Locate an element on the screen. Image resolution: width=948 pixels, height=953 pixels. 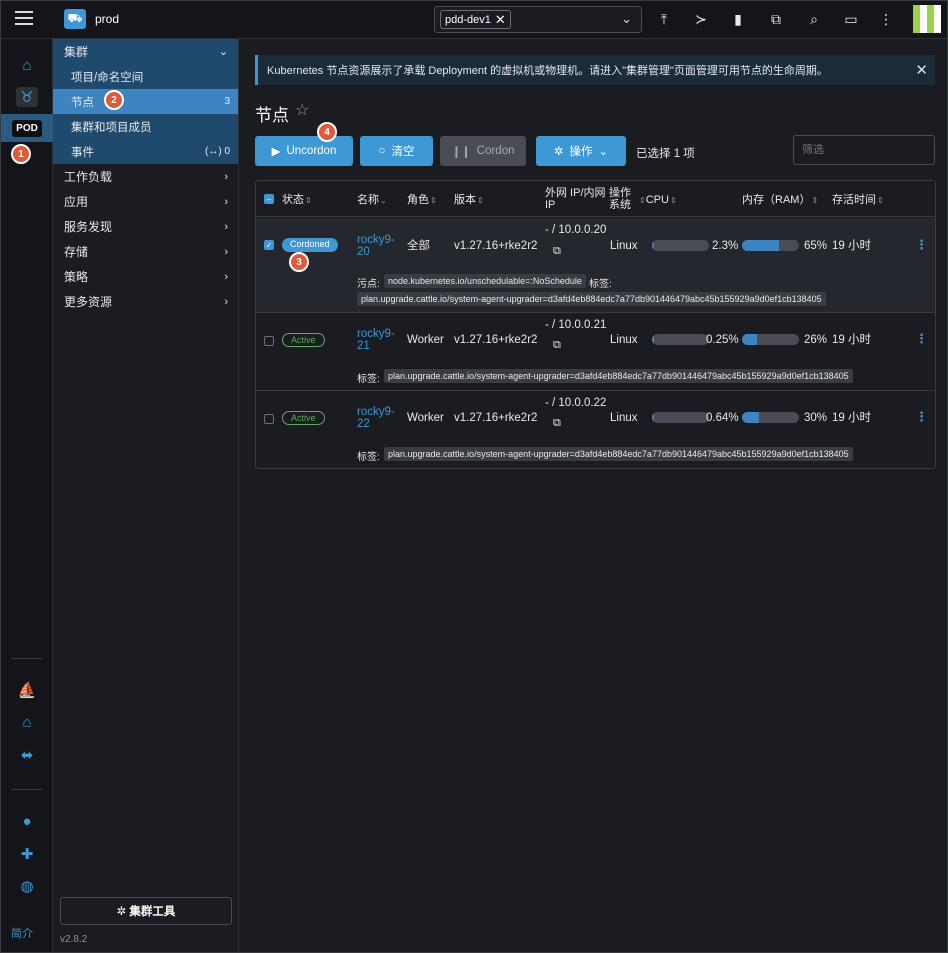
namespace-select: pdd-dev1 ✕ ⌄ is located at coordinates (538, 19).